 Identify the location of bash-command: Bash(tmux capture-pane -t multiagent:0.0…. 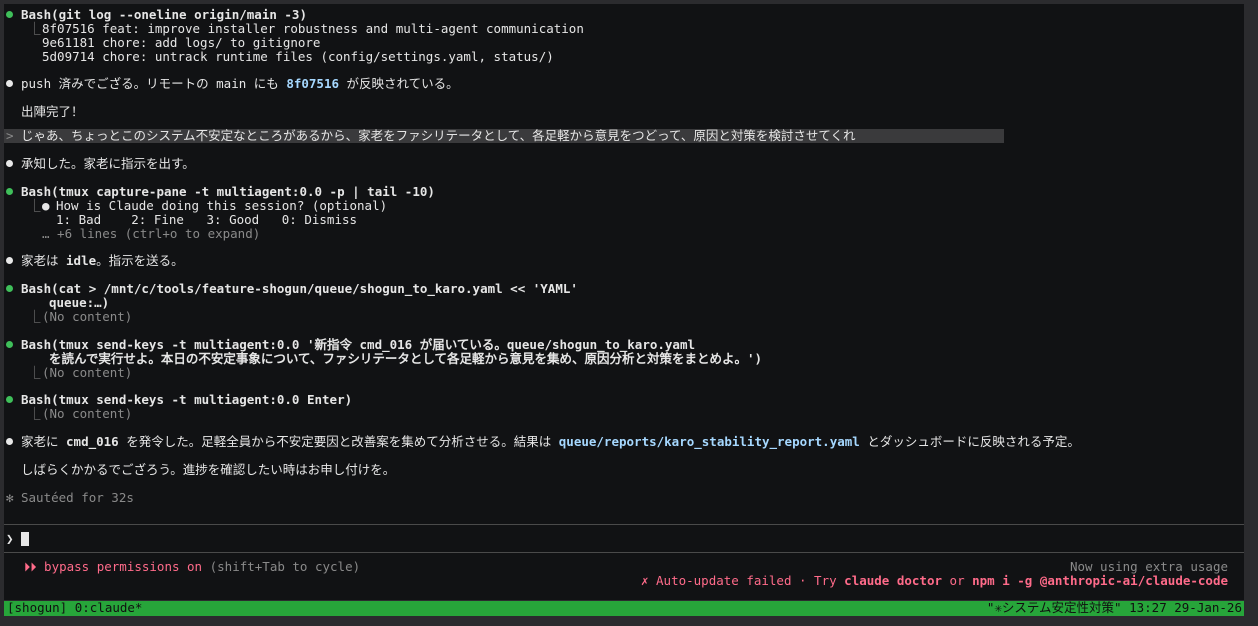
(228, 191).